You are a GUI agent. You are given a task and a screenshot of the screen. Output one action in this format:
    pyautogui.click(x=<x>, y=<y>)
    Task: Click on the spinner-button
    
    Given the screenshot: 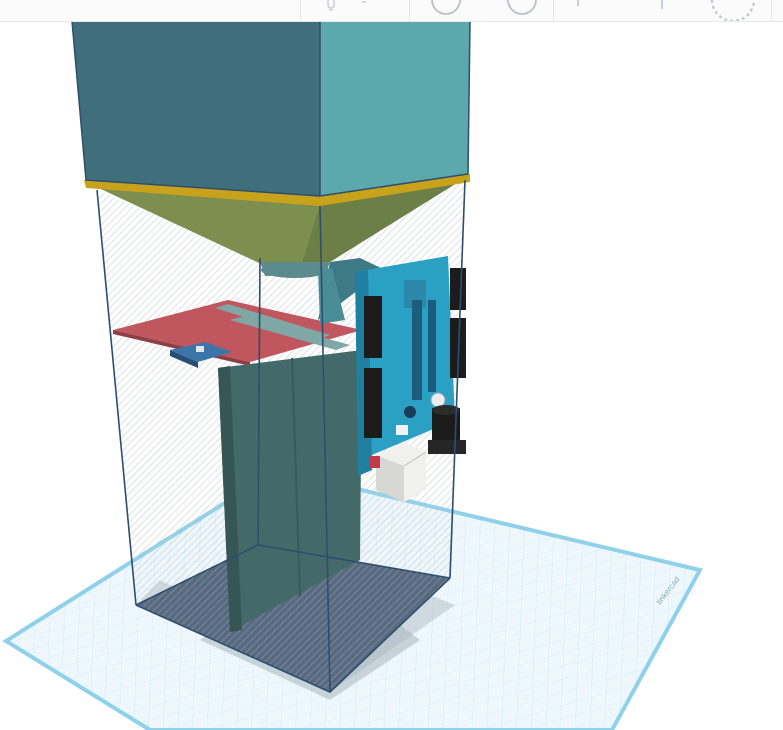 What is the action you would take?
    pyautogui.click(x=735, y=10)
    